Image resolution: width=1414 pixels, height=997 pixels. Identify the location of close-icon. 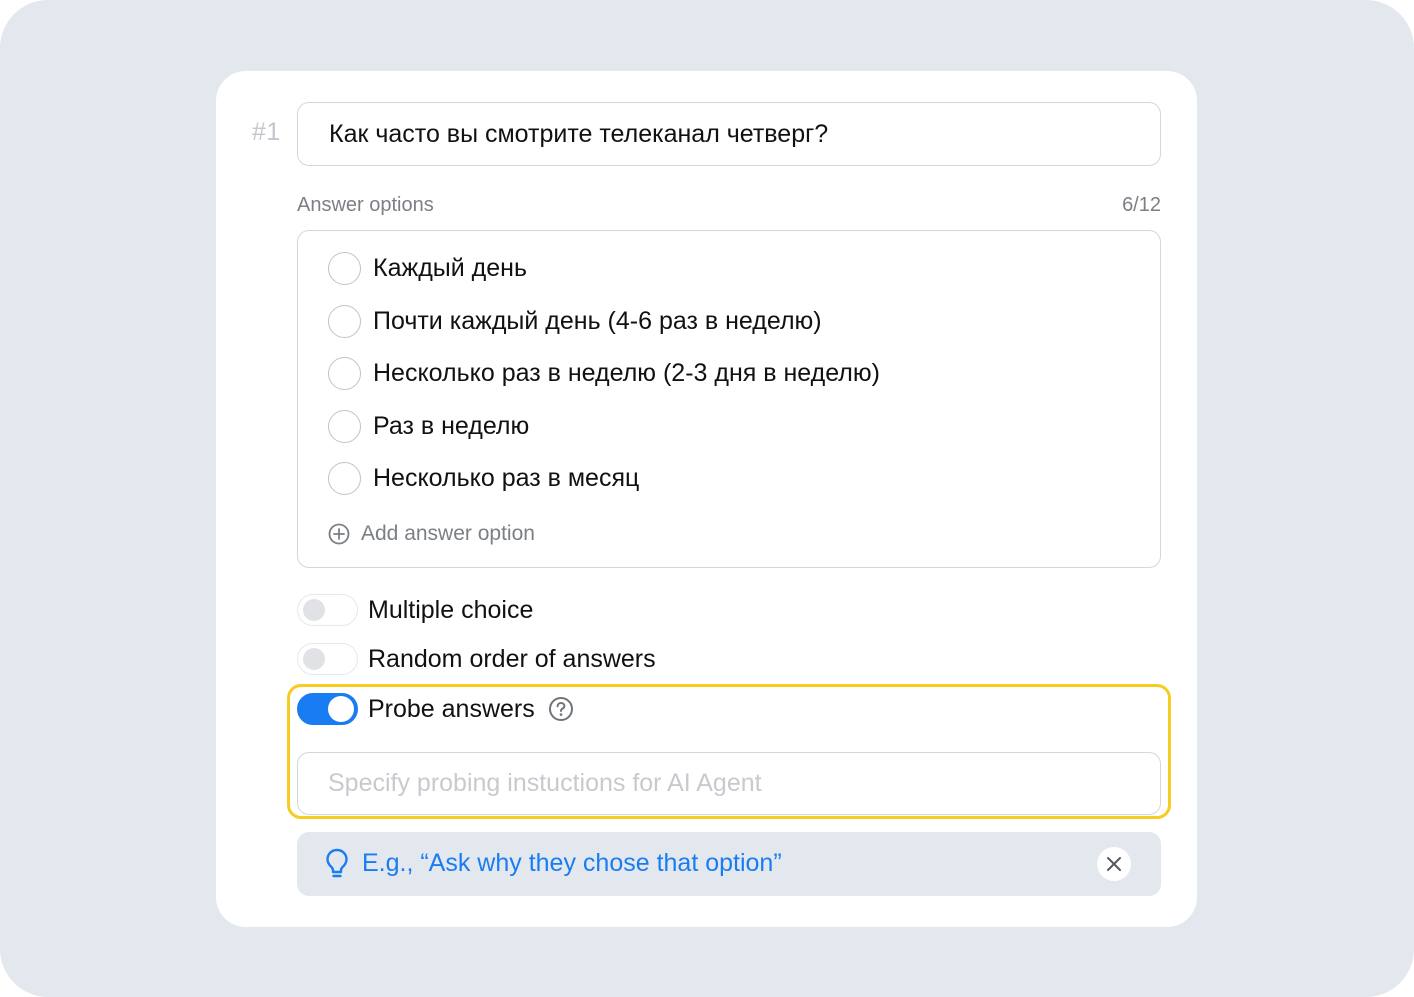
(1114, 864).